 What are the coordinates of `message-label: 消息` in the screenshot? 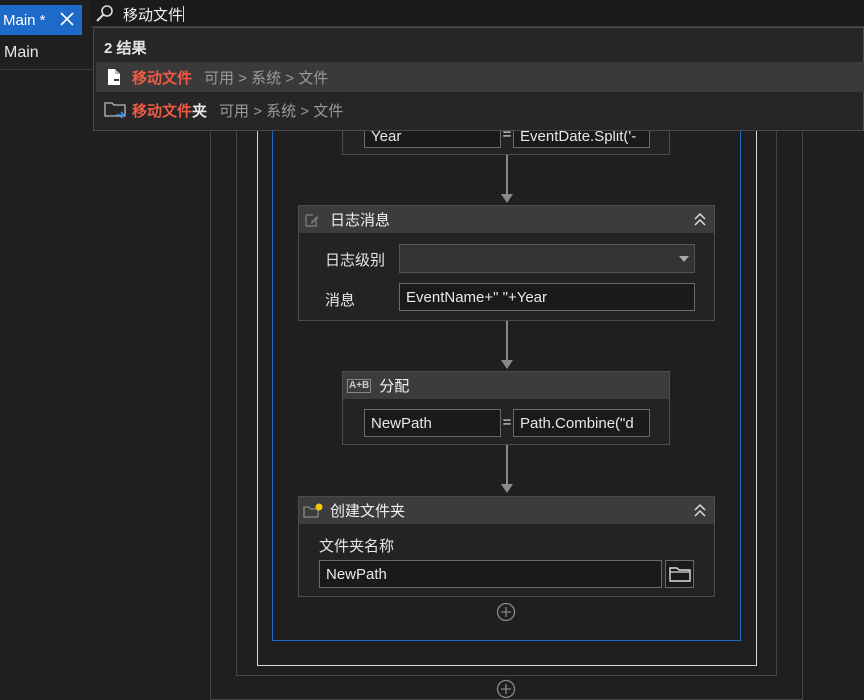 It's located at (340, 300).